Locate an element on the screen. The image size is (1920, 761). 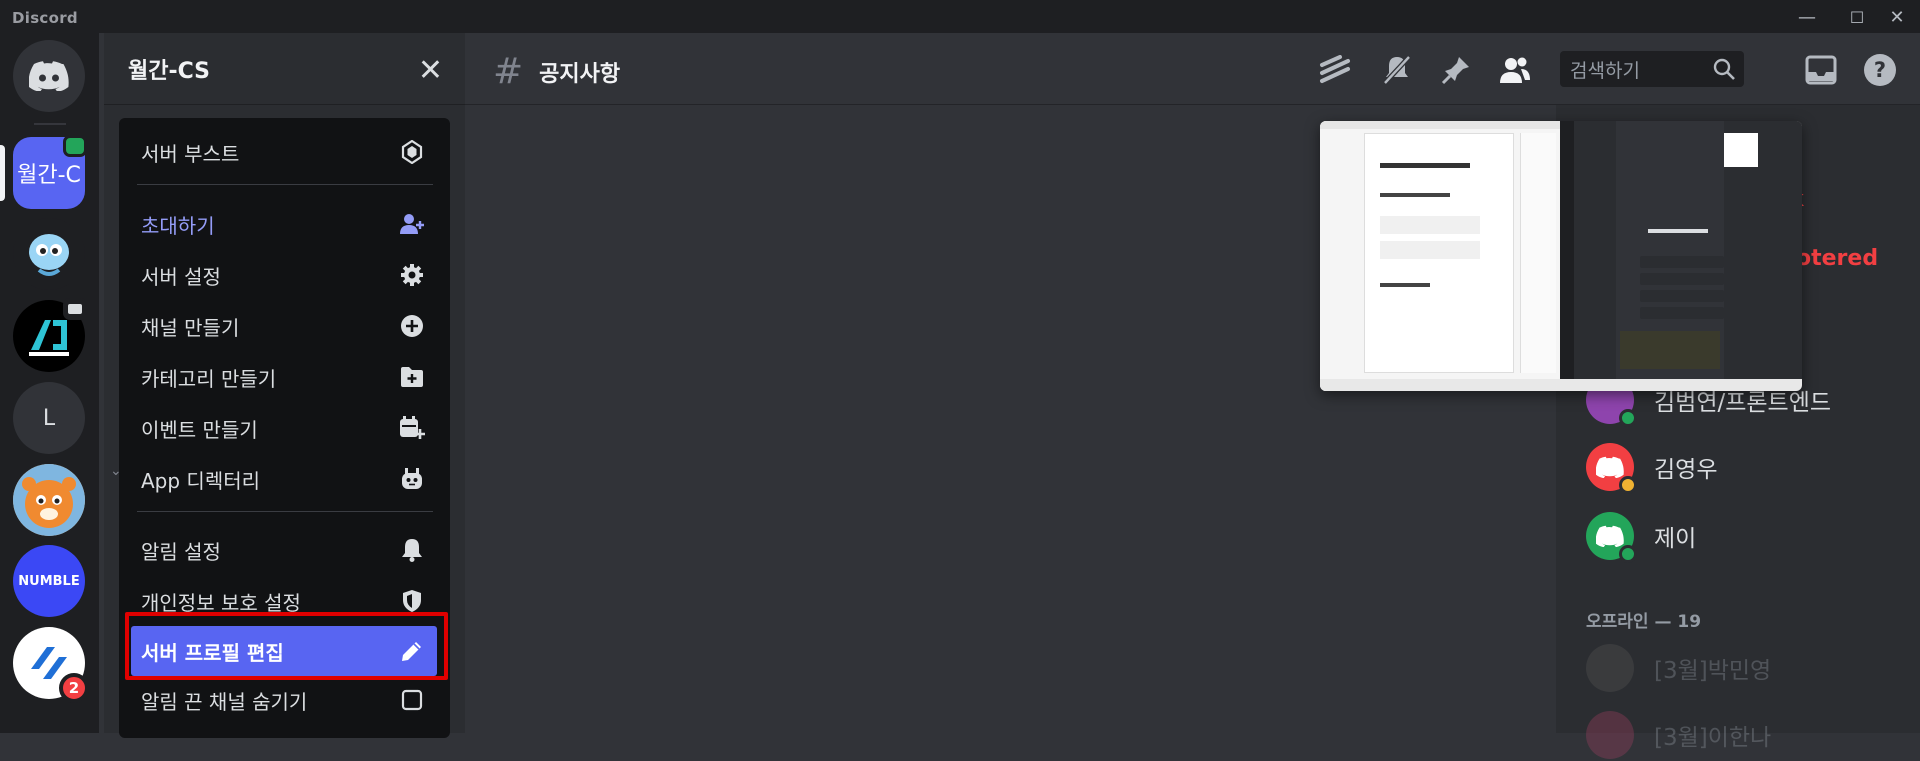
menu-item-label: 서버 부스트 is located at coordinates (190, 153).